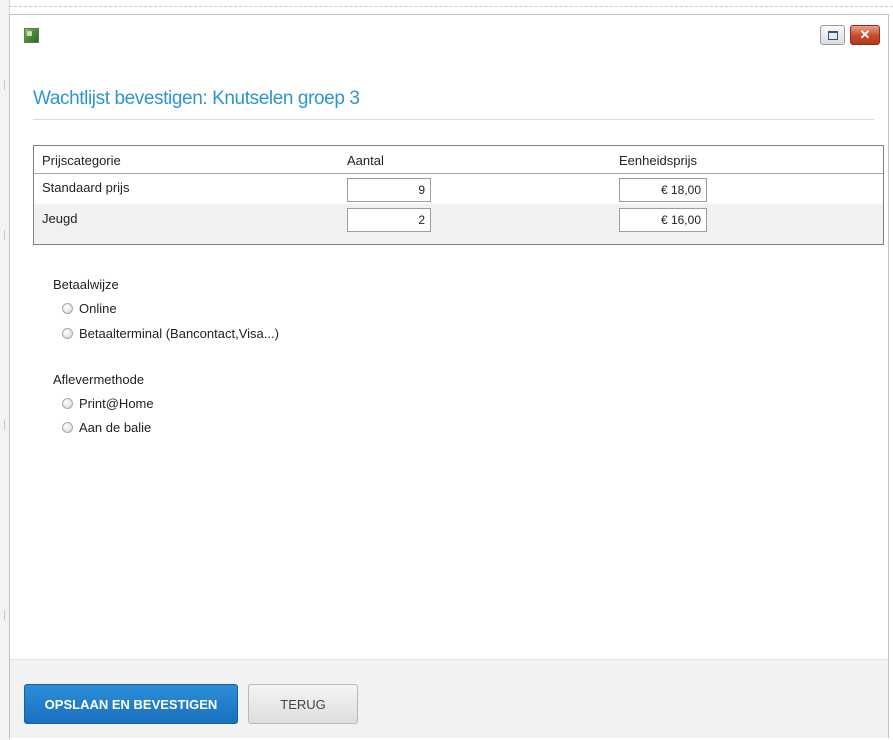 The image size is (893, 740). What do you see at coordinates (31, 35) in the screenshot?
I see `app-logo-icon` at bounding box center [31, 35].